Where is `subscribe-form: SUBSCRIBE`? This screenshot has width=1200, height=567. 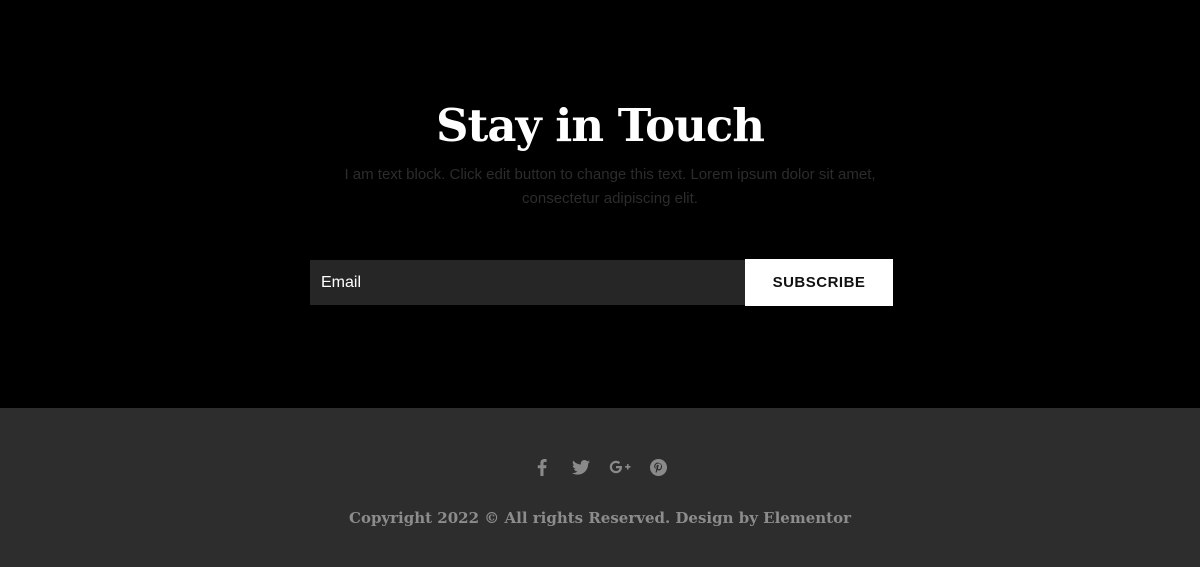 subscribe-form: SUBSCRIBE is located at coordinates (601, 282).